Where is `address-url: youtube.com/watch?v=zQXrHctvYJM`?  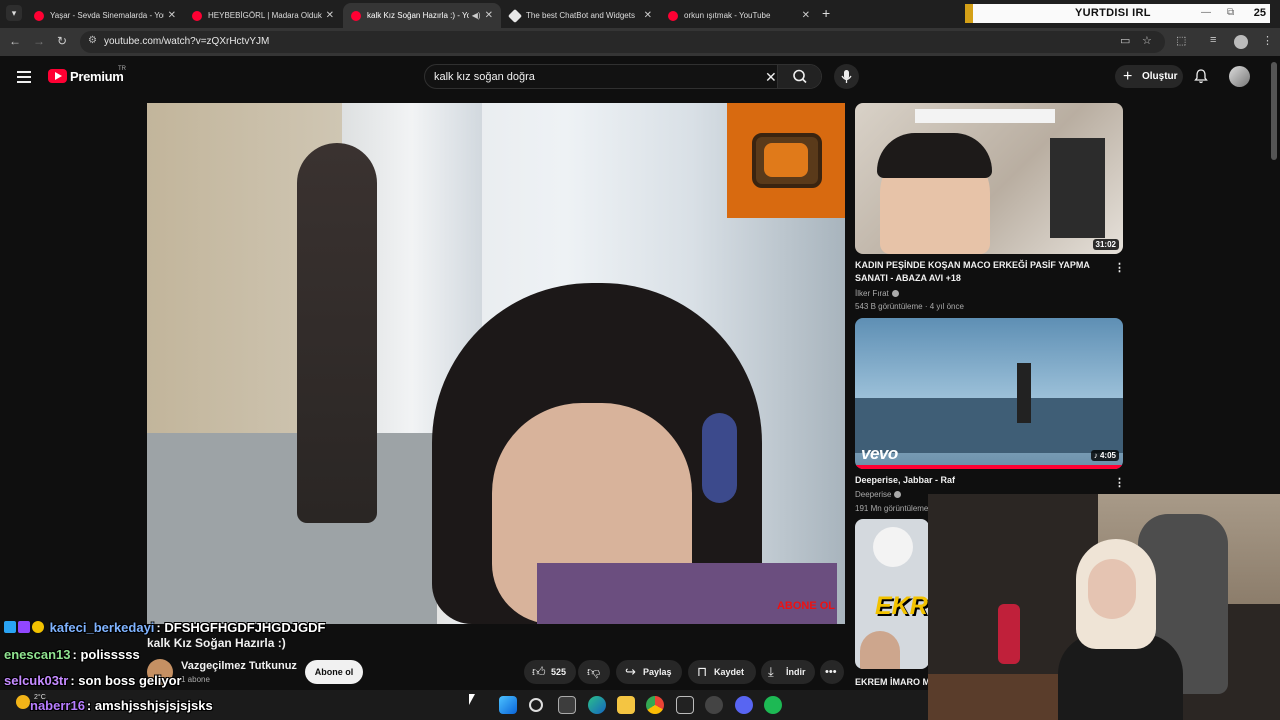
address-url: youtube.com/watch?v=zQXrHctvYJM is located at coordinates (186, 41).